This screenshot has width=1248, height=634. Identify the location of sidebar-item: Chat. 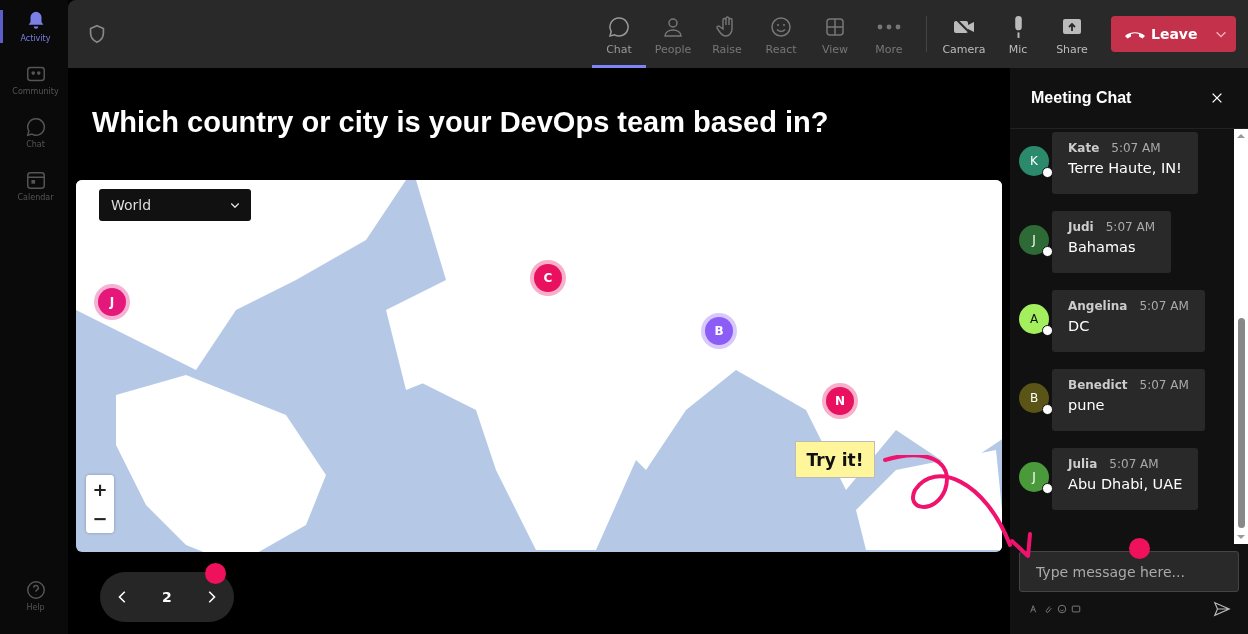
(34, 132).